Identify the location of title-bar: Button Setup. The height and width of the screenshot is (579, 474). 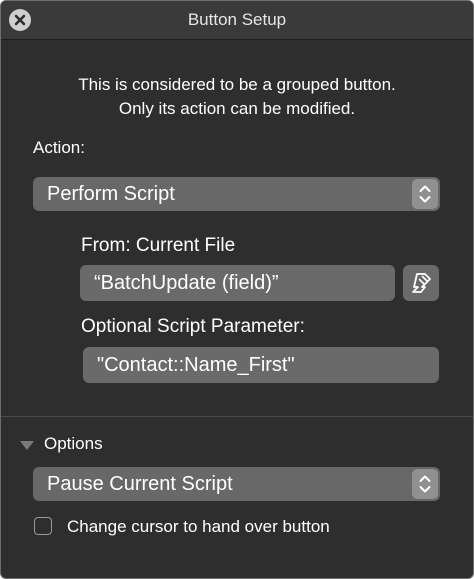
(237, 20).